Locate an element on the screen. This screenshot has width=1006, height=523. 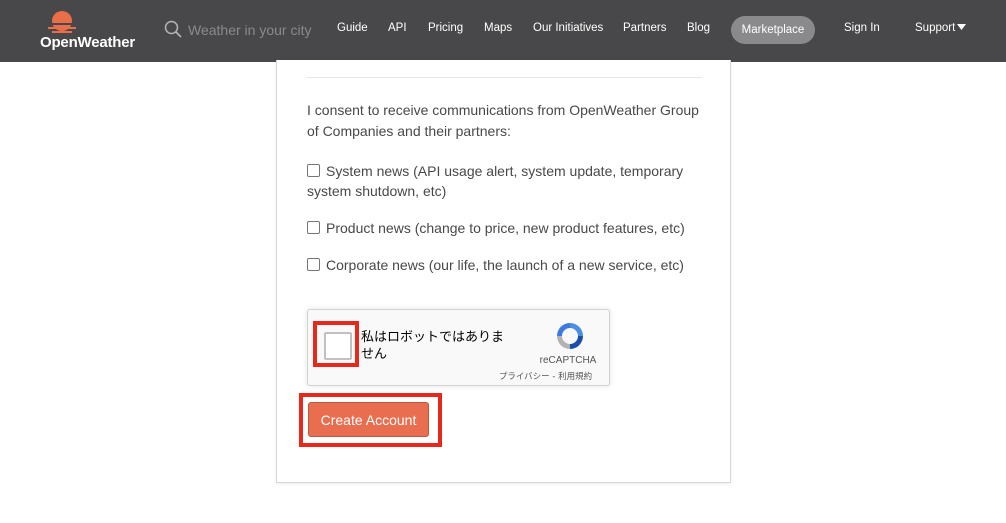
recaptcha-checkbox is located at coordinates (338, 346).